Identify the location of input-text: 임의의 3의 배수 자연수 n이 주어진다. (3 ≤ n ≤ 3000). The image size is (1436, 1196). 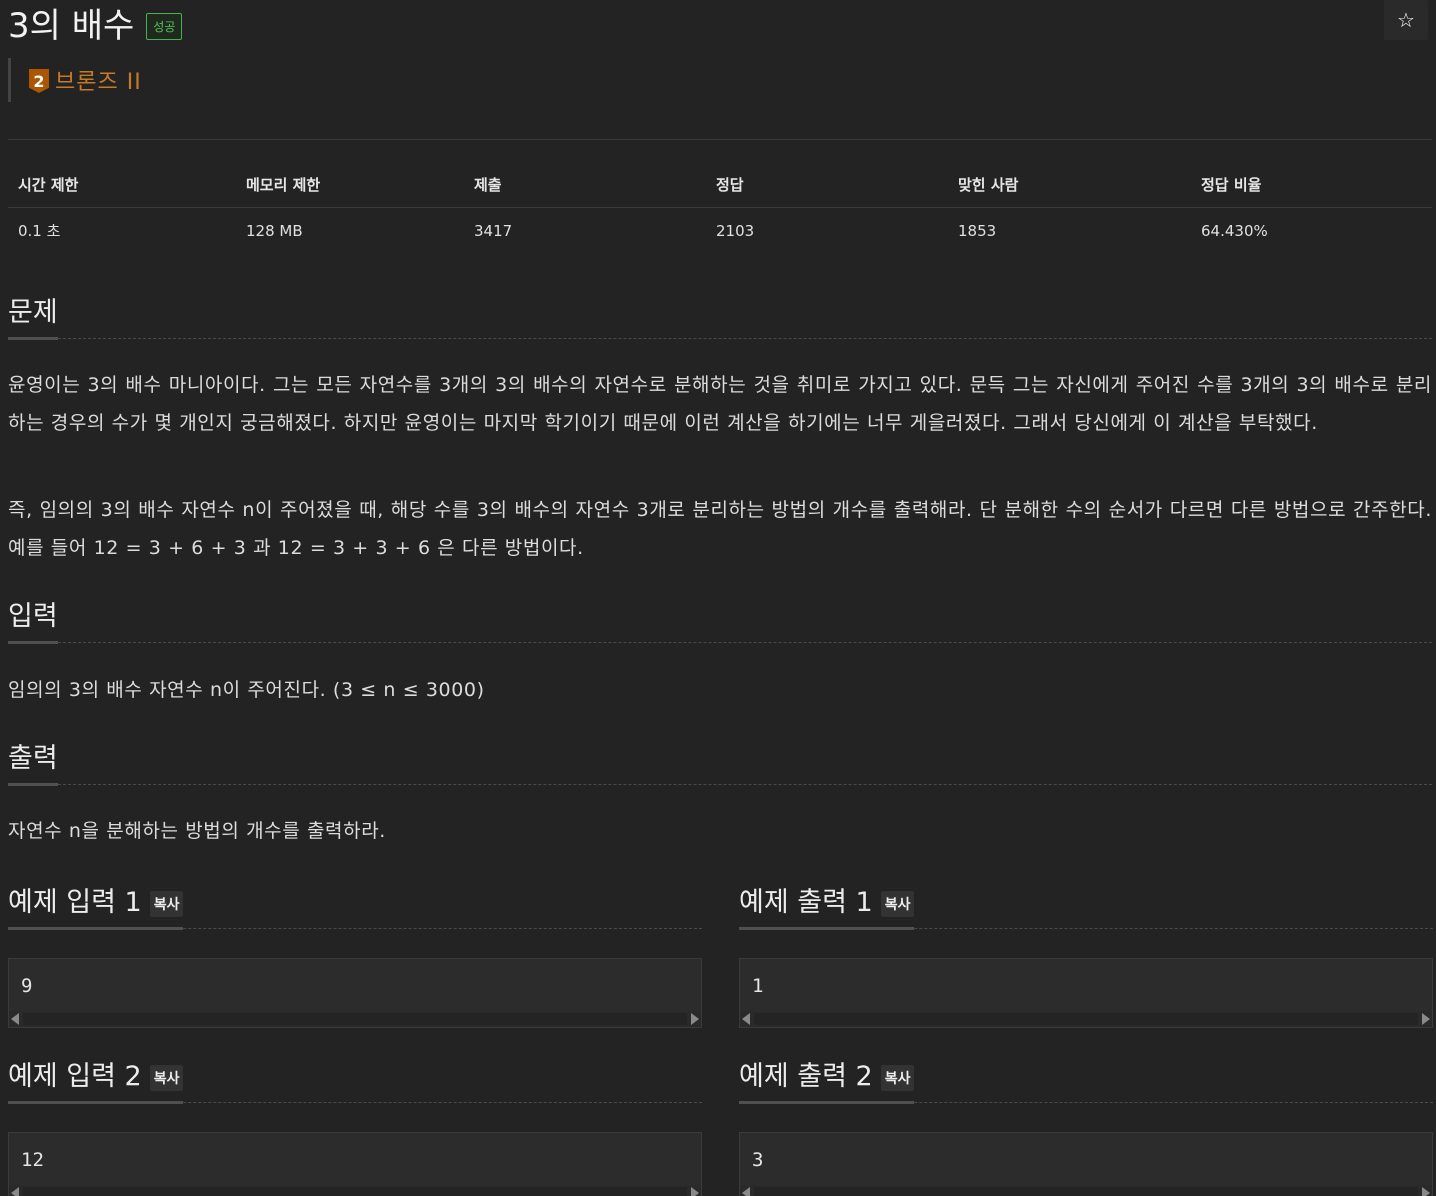
(246, 690).